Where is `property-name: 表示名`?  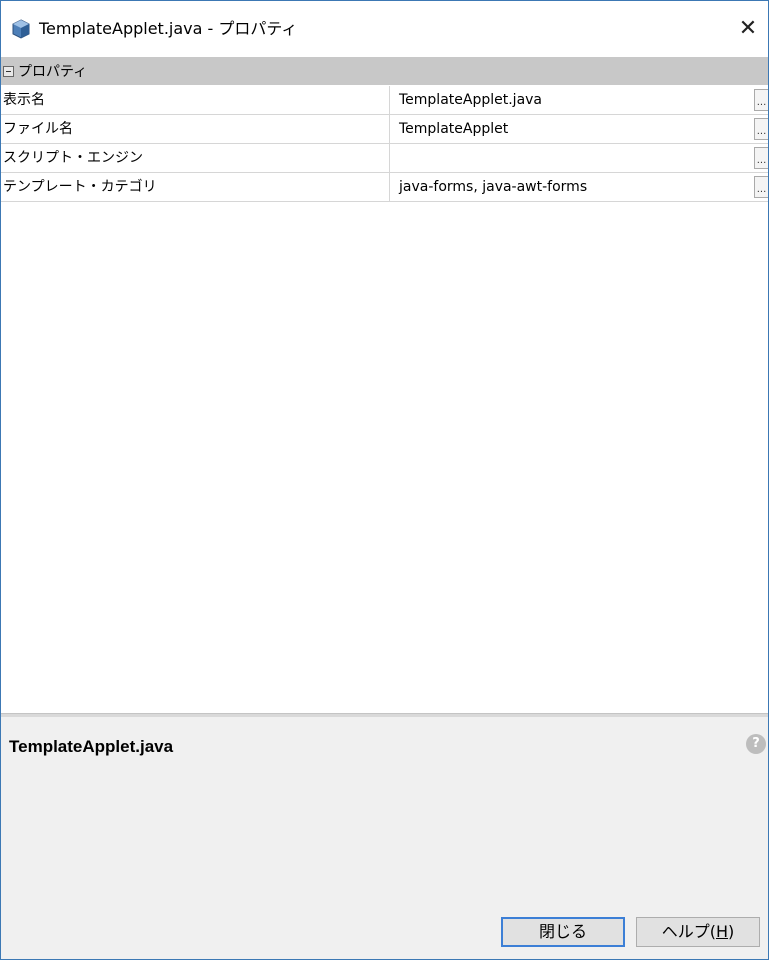
property-name: 表示名 is located at coordinates (195, 100).